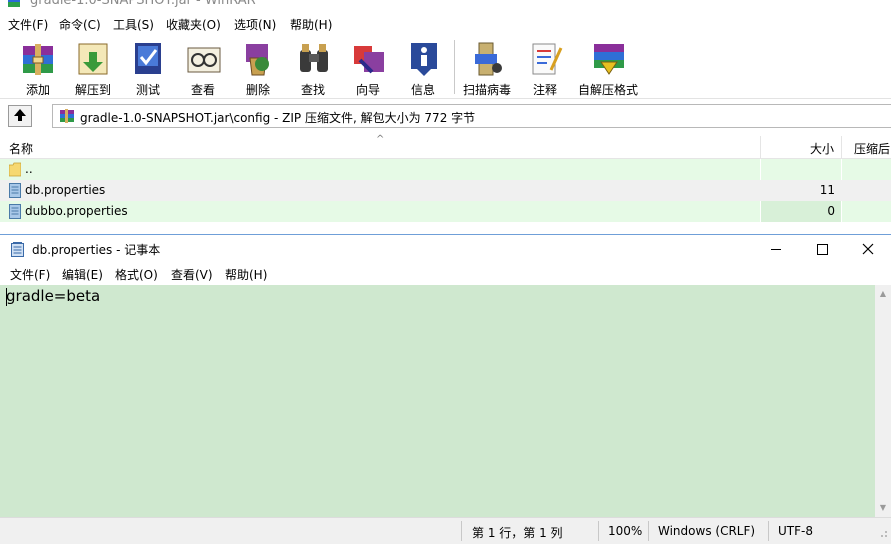 This screenshot has height=544, width=891. I want to click on file-size: 0, so click(831, 211).